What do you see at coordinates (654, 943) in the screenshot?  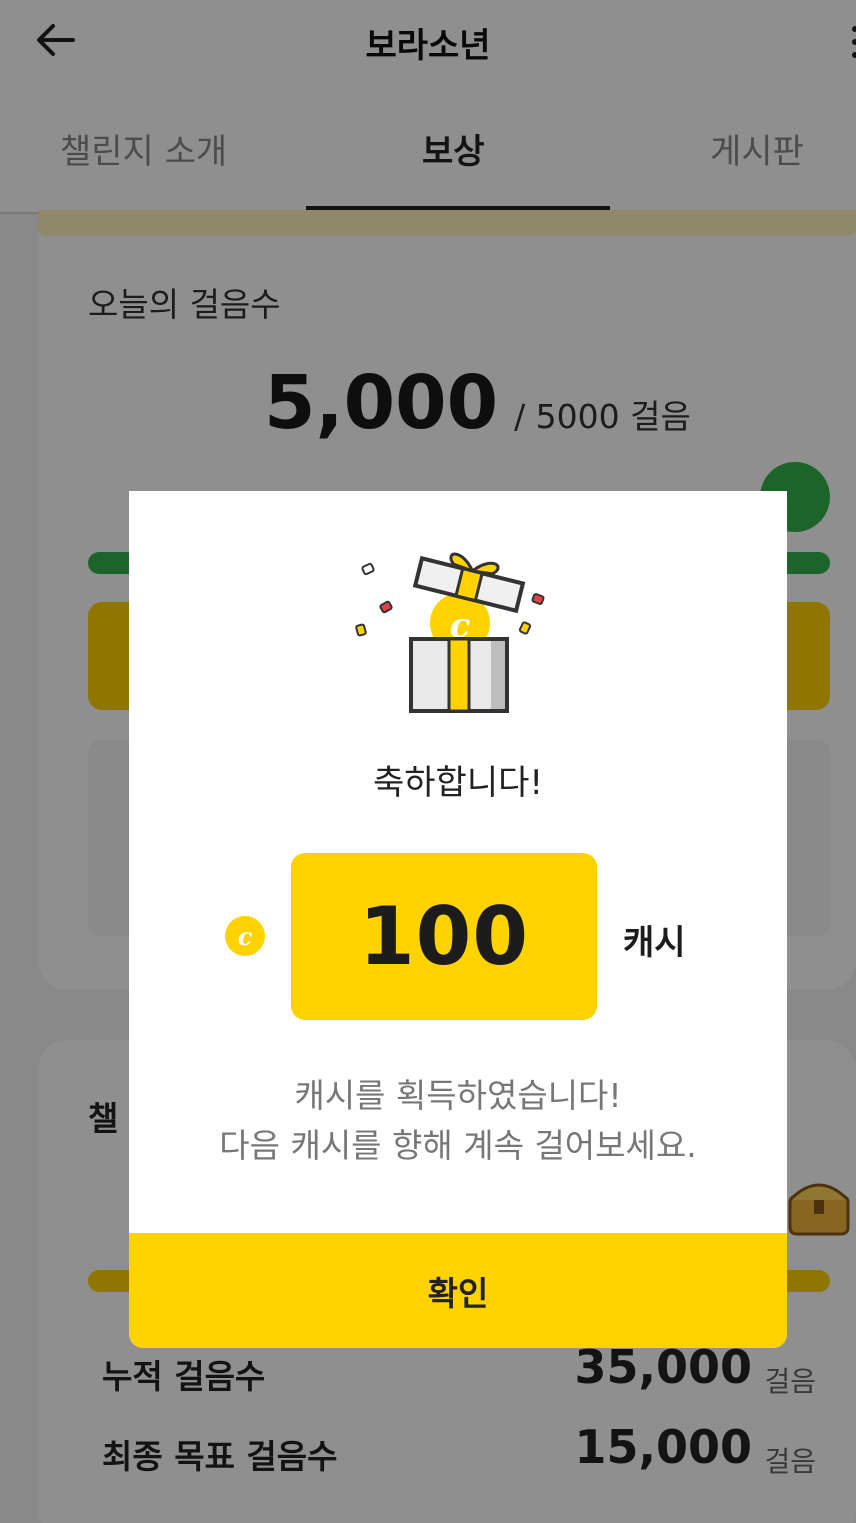 I see `reward-unit: 캐시` at bounding box center [654, 943].